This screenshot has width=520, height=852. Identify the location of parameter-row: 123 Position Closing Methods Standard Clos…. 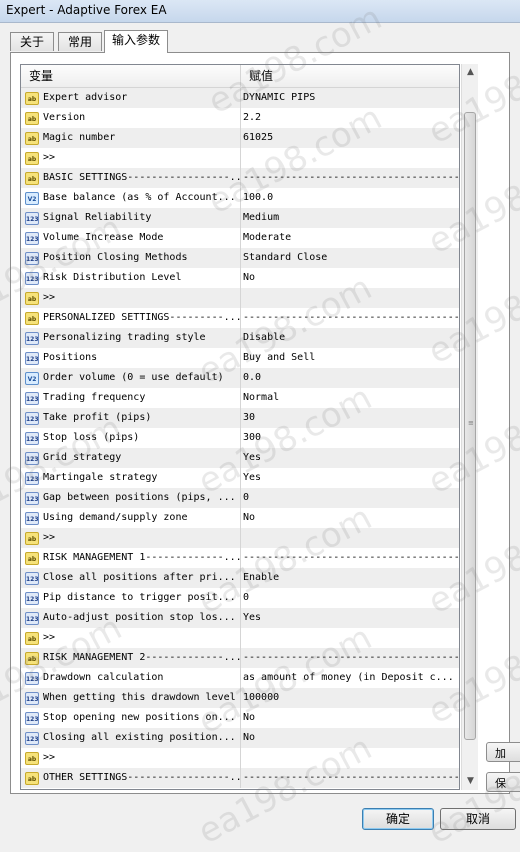
(240, 258).